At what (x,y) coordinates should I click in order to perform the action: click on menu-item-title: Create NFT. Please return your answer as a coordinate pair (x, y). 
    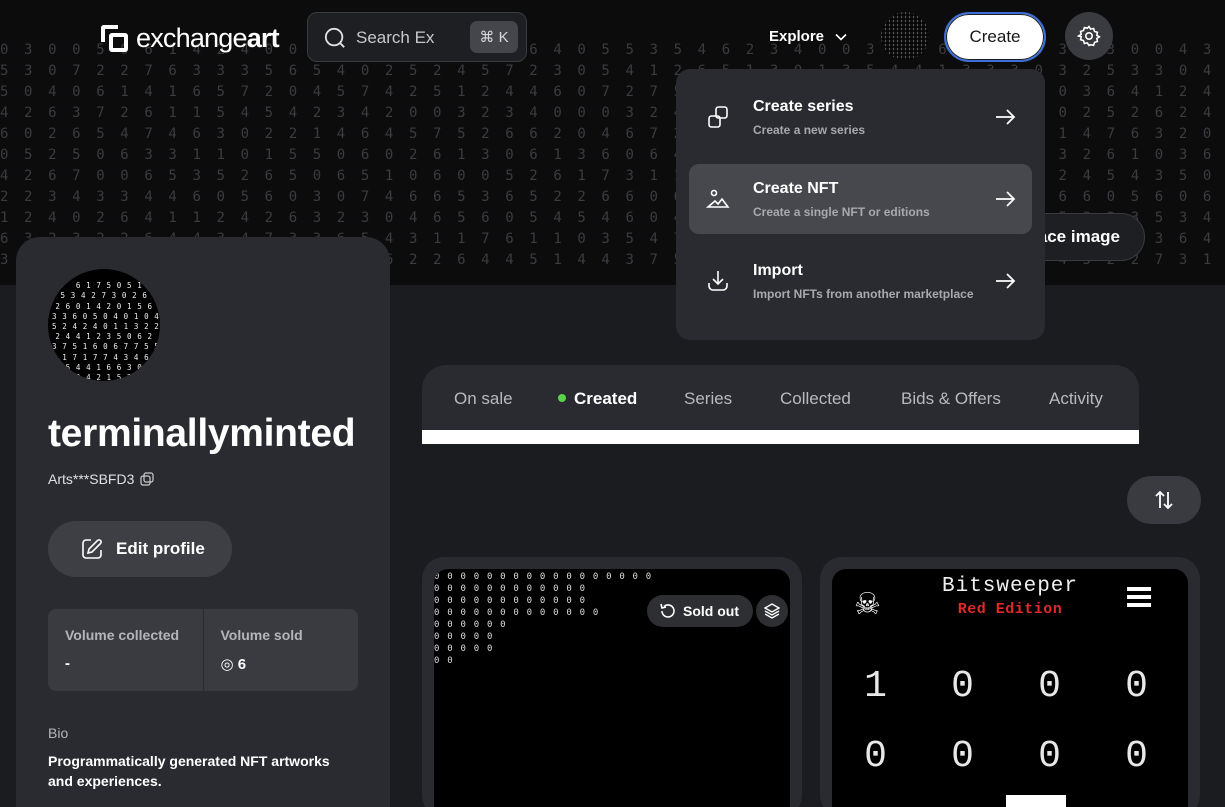
    Looking at the image, I should click on (796, 188).